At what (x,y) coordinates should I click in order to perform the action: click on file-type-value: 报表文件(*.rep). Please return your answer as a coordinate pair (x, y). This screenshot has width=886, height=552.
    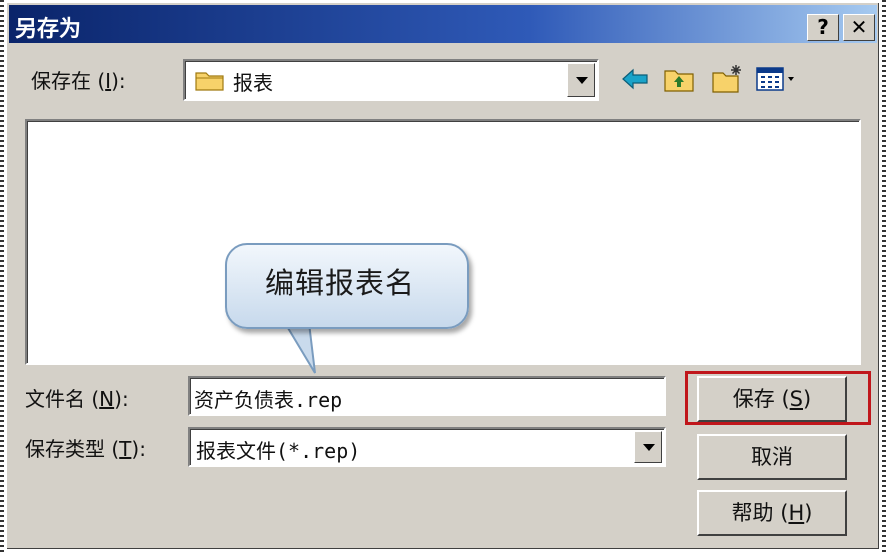
    Looking at the image, I should click on (278, 451).